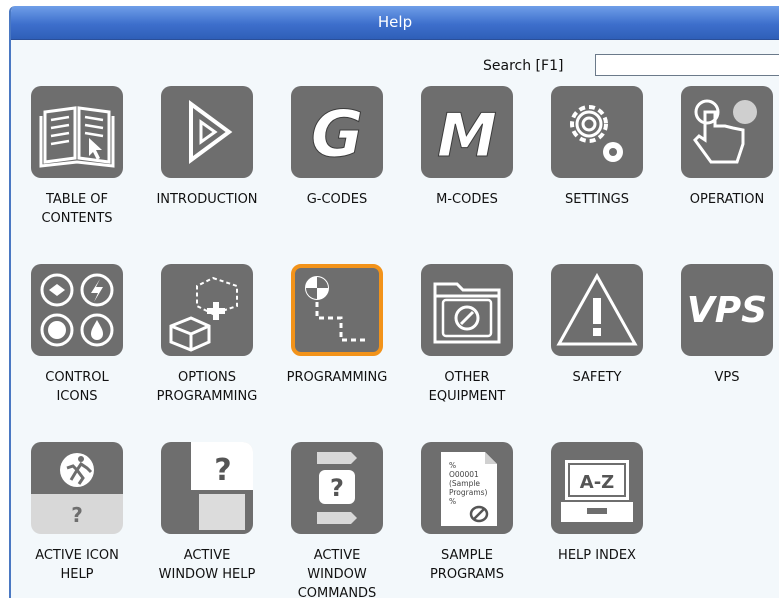 The height and width of the screenshot is (598, 779). What do you see at coordinates (77, 565) in the screenshot?
I see `tile-label: ACTIVE ICON HELP` at bounding box center [77, 565].